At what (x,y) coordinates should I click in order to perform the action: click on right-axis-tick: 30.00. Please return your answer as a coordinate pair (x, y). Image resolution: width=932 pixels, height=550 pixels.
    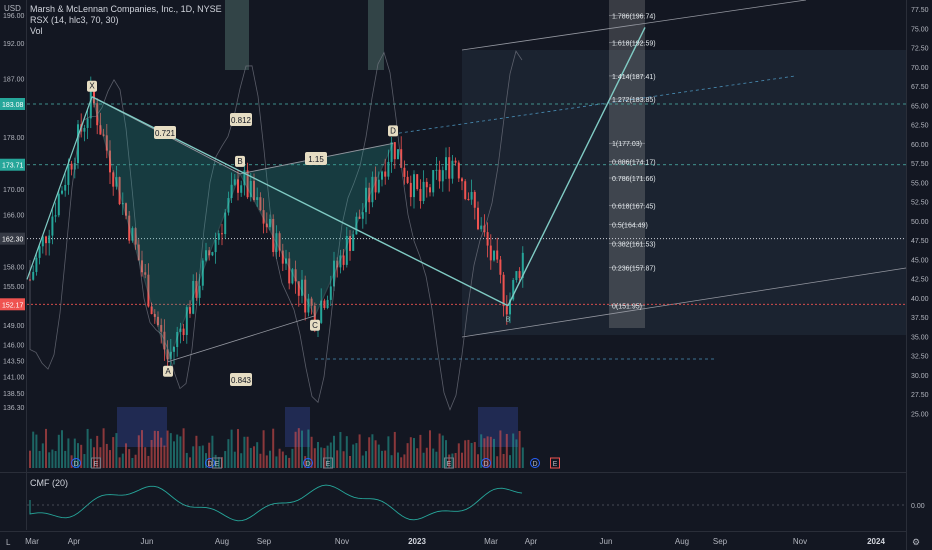
    Looking at the image, I should click on (920, 376).